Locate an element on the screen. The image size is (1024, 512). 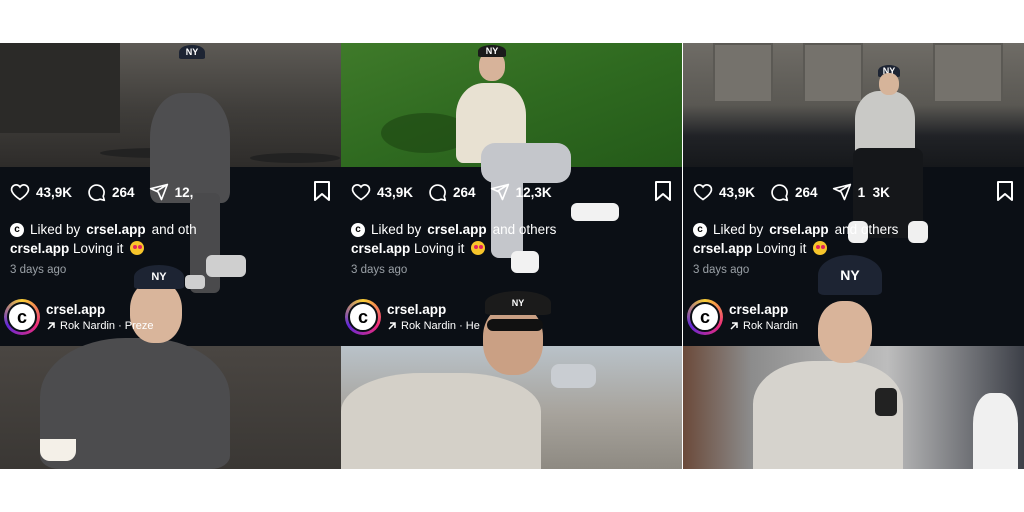
post-photo-top is located at coordinates (853, 105).